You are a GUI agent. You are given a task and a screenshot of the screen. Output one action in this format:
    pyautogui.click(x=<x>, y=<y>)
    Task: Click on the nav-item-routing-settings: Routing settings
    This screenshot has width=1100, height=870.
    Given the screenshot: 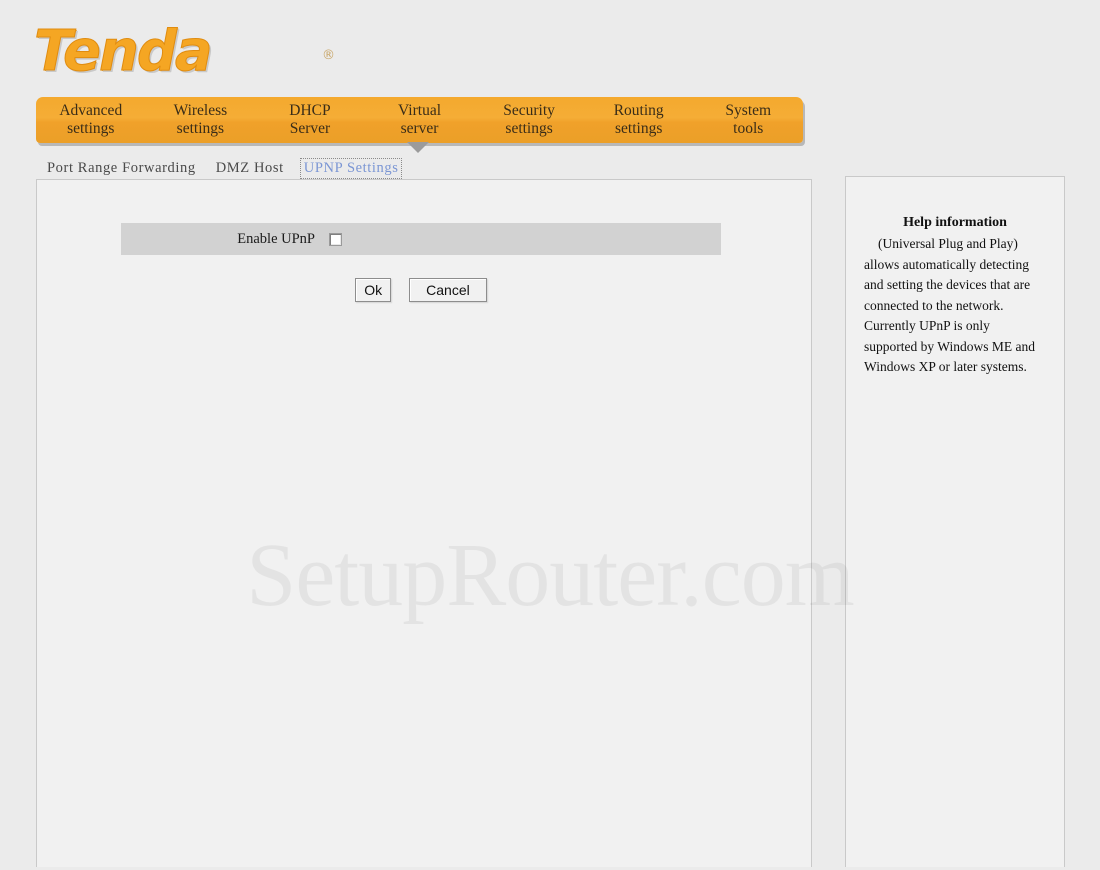 What is the action you would take?
    pyautogui.click(x=639, y=120)
    